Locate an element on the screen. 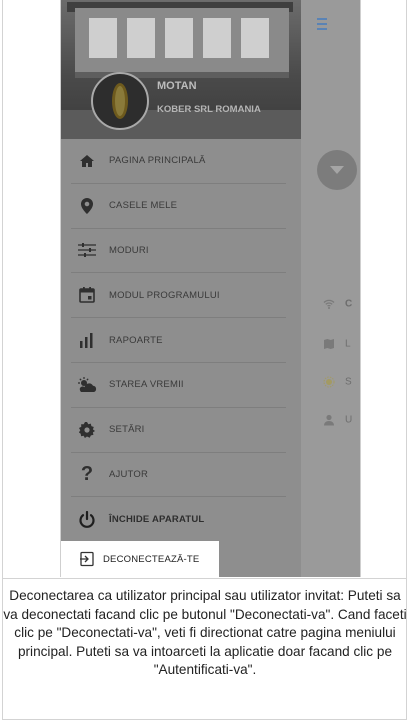  background-row-text: S is located at coordinates (348, 382).